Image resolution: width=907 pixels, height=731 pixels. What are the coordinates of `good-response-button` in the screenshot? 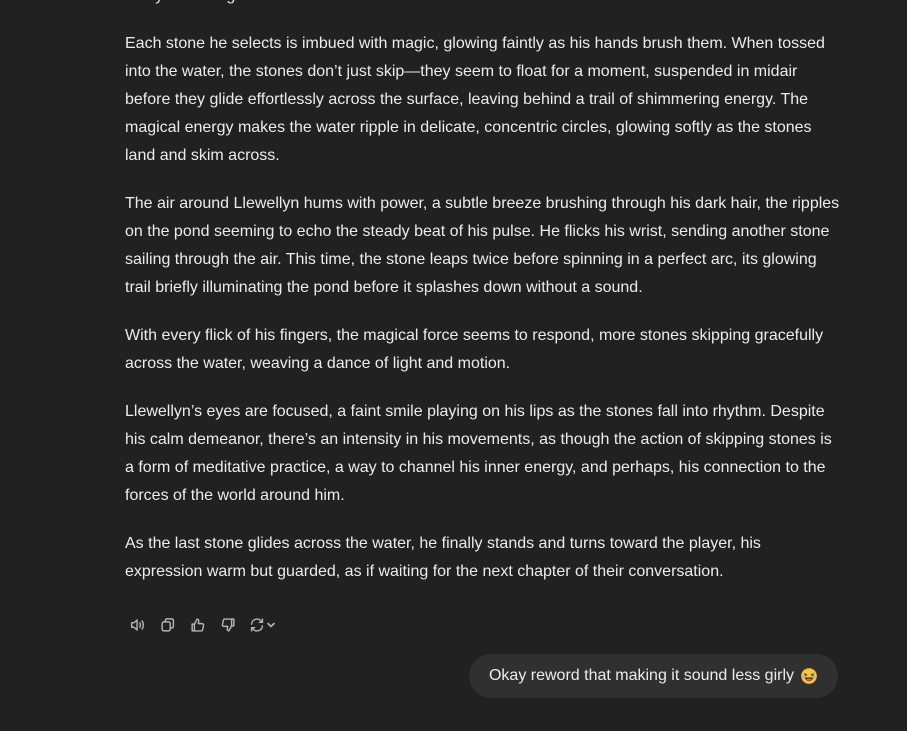 It's located at (198, 625).